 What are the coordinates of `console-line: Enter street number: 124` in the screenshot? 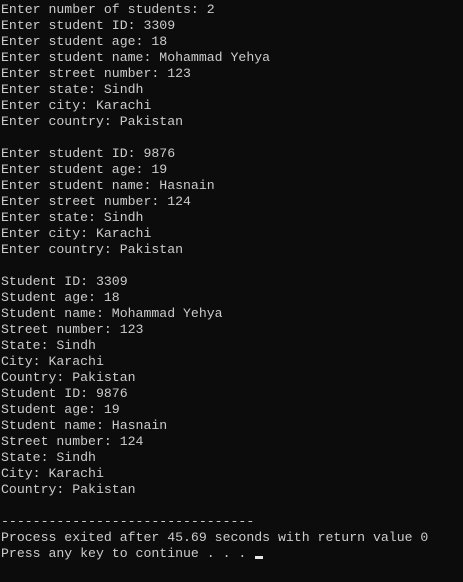 It's located at (96, 201).